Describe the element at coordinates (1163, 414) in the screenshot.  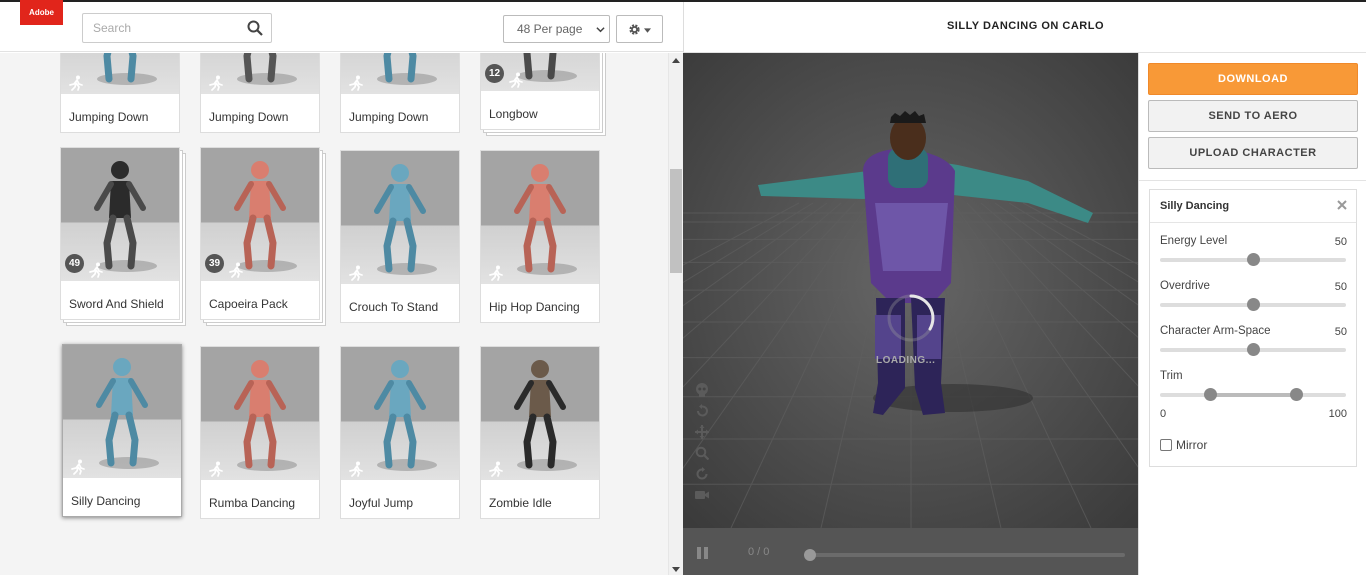
I see `trim-min-value: 0` at that location.